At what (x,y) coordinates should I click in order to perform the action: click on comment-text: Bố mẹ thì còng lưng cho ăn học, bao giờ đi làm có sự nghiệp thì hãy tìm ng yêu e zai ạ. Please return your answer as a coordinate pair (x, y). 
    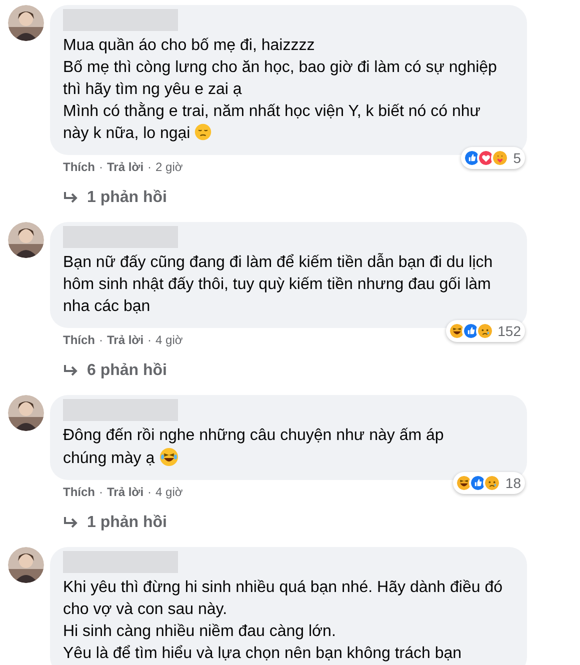
    Looking at the image, I should click on (280, 79).